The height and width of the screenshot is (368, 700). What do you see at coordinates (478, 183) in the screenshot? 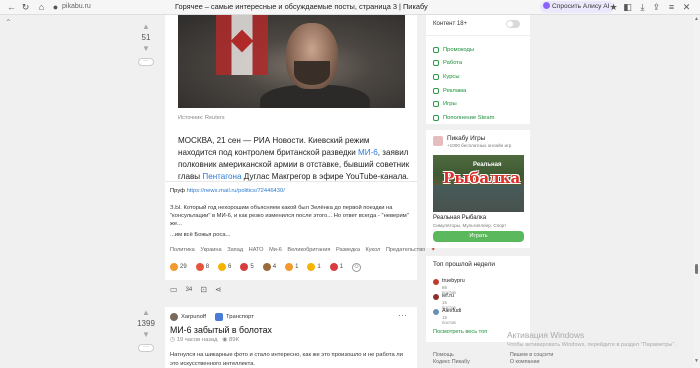
I see `game-banner: Реальная Рыбалка` at bounding box center [478, 183].